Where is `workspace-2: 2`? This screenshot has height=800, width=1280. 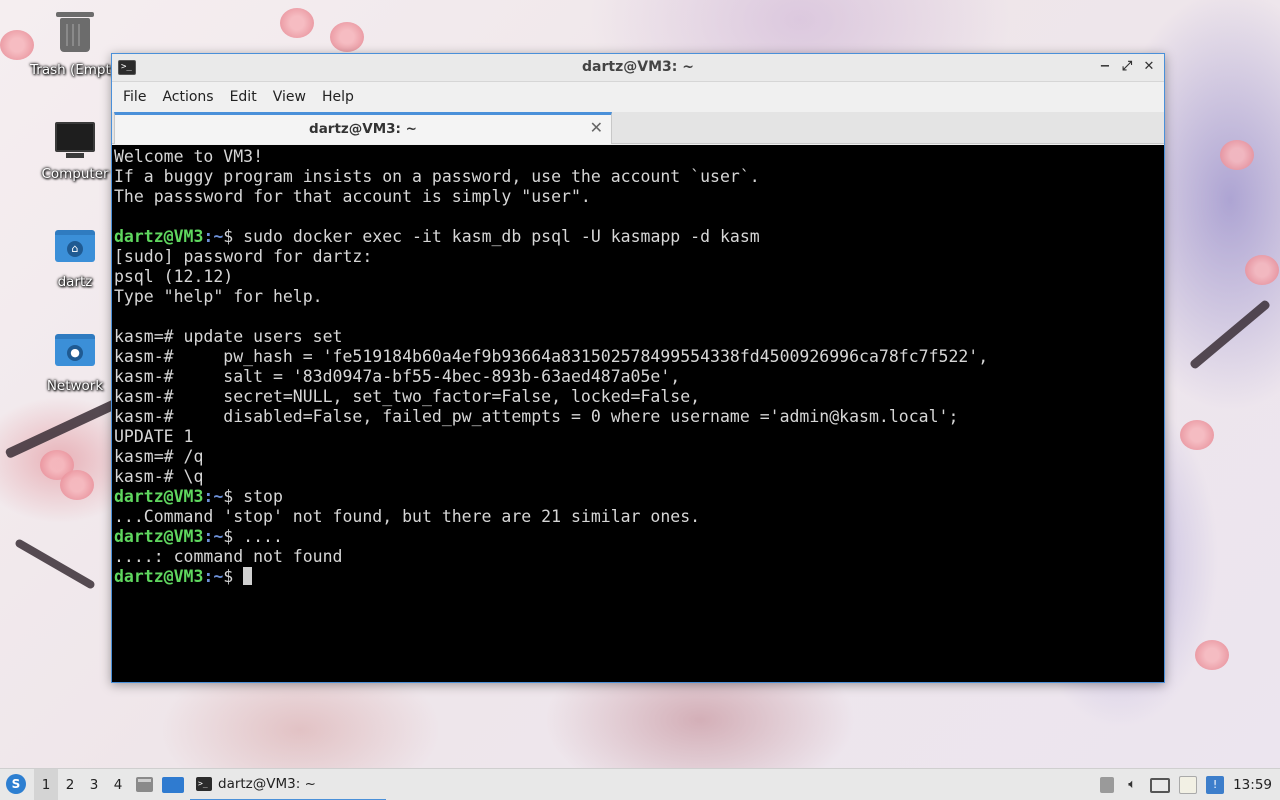
workspace-2: 2 is located at coordinates (70, 784).